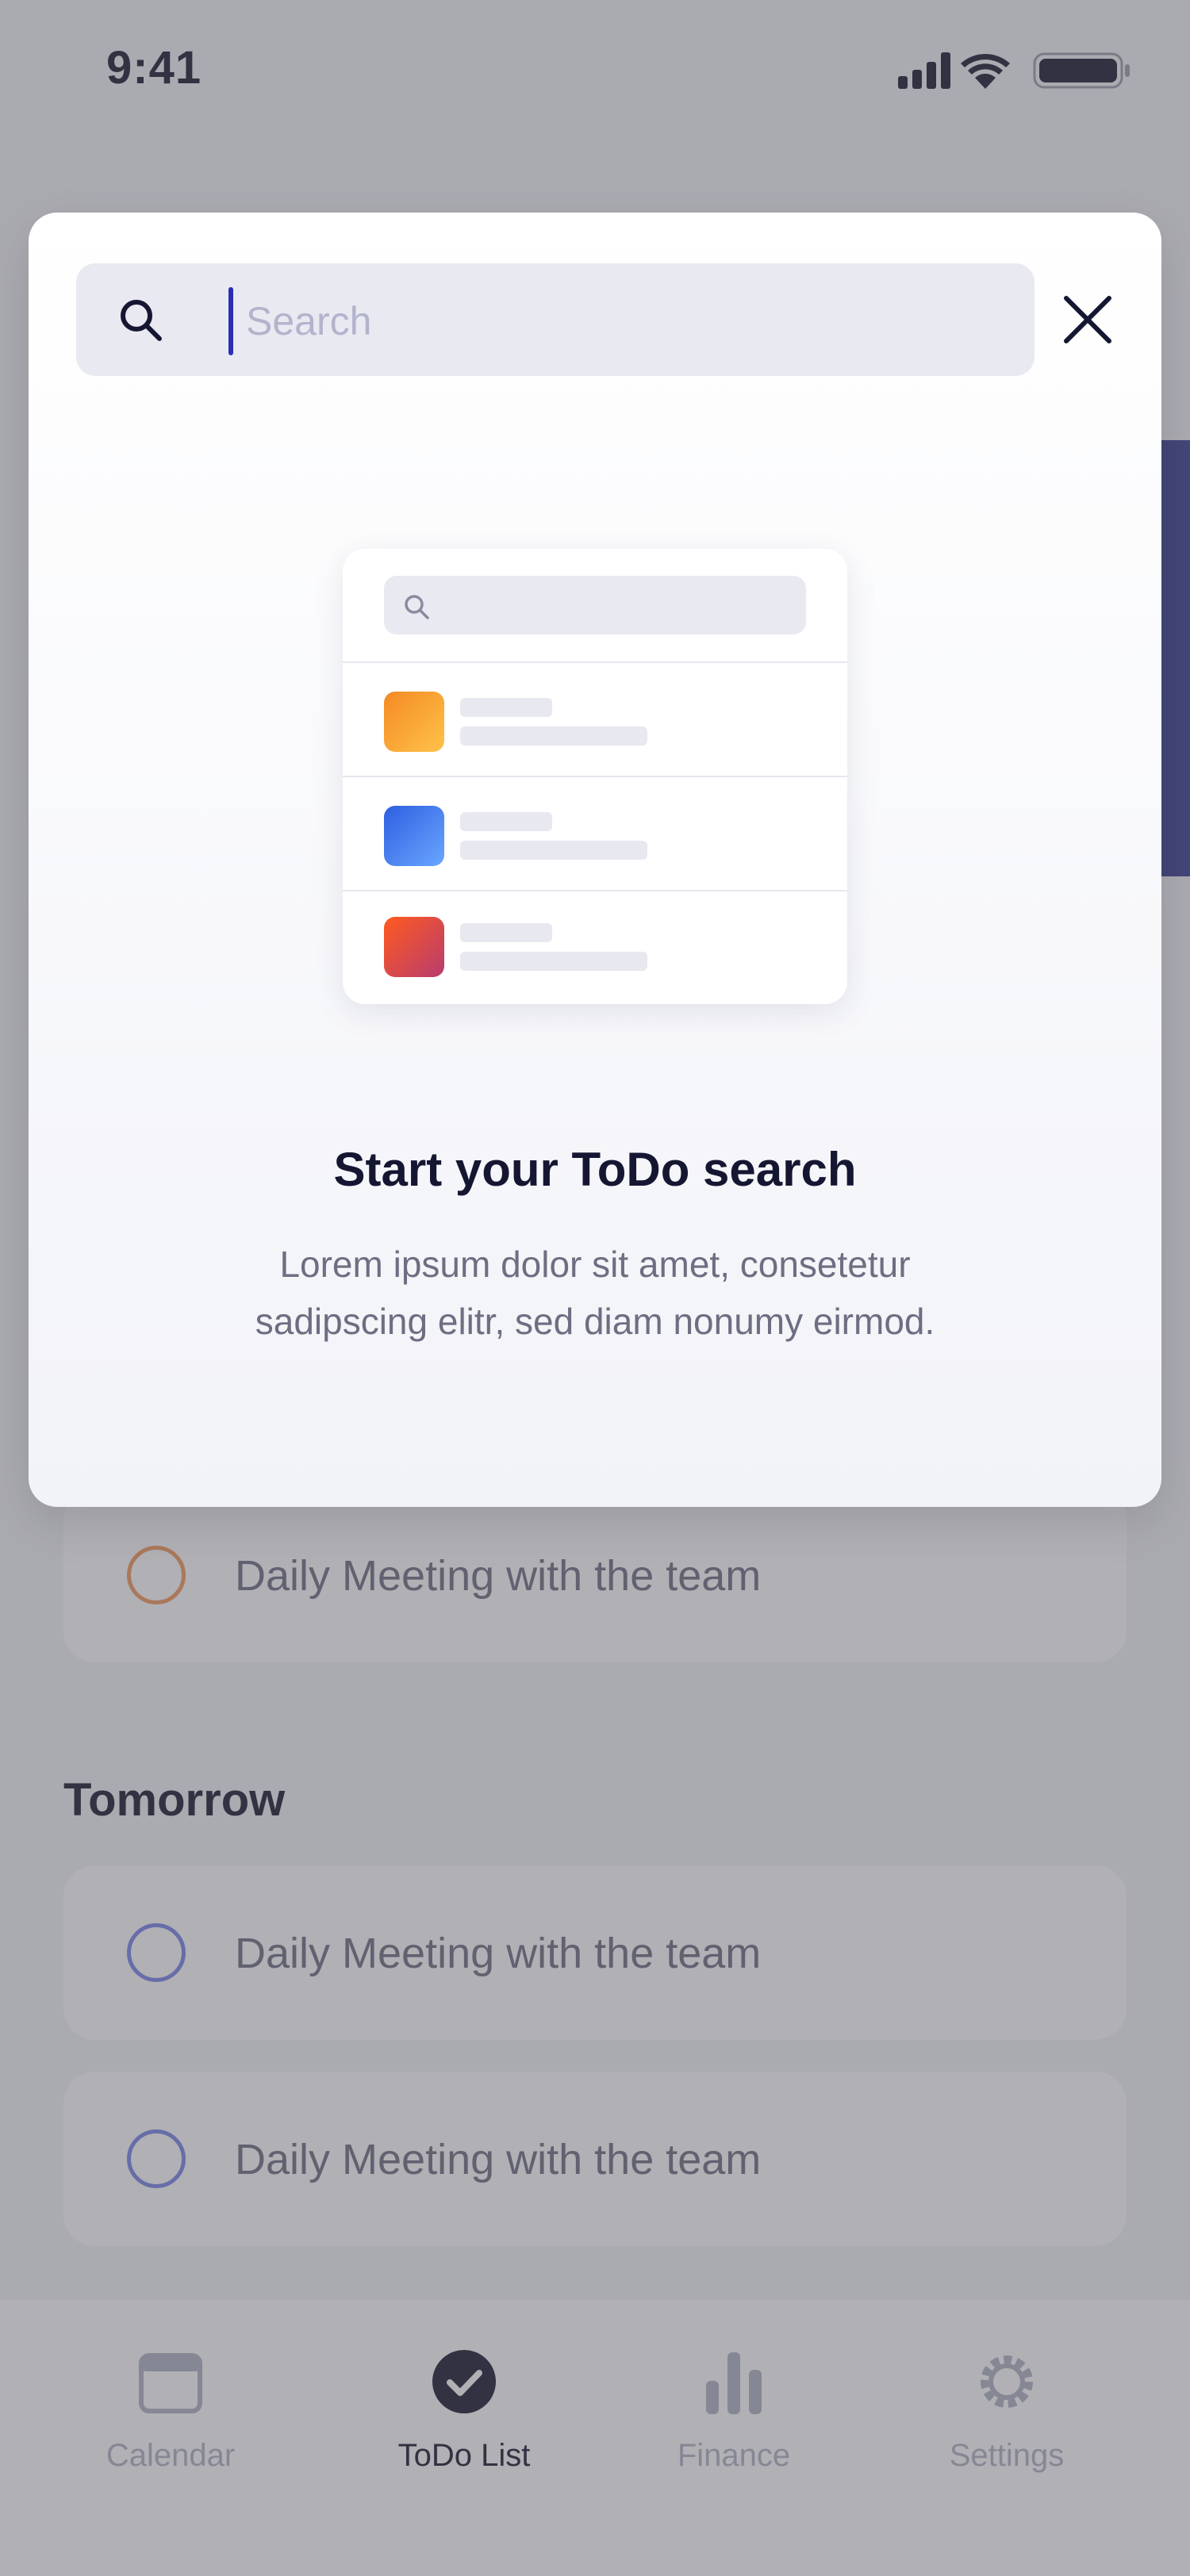  Describe the element at coordinates (230, 321) in the screenshot. I see `text-caret` at that location.